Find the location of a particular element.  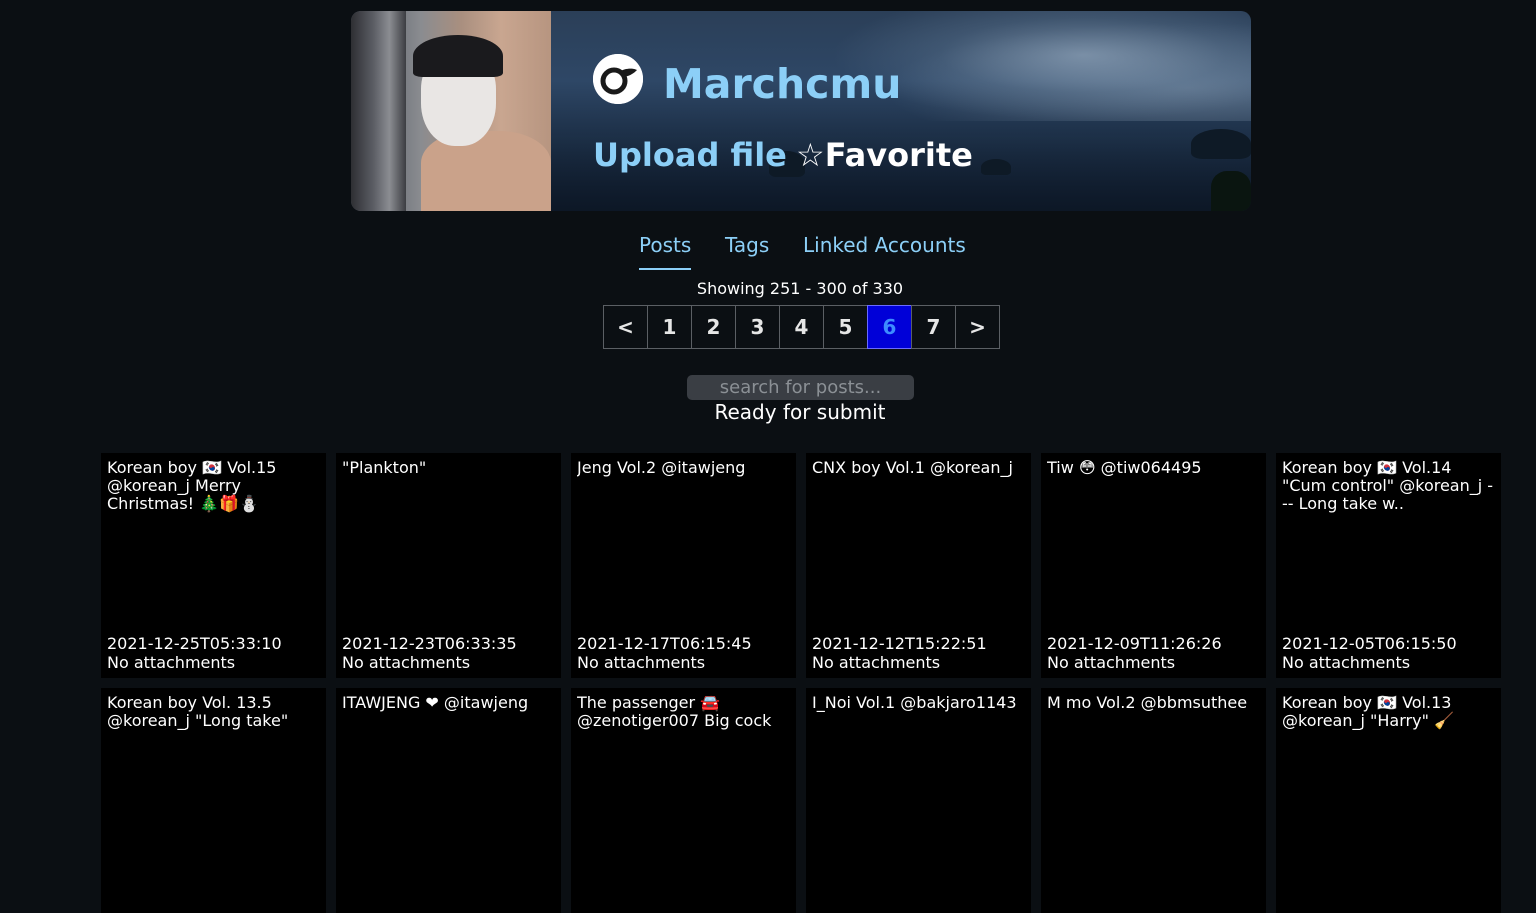

page-button: 1 is located at coordinates (669, 327).